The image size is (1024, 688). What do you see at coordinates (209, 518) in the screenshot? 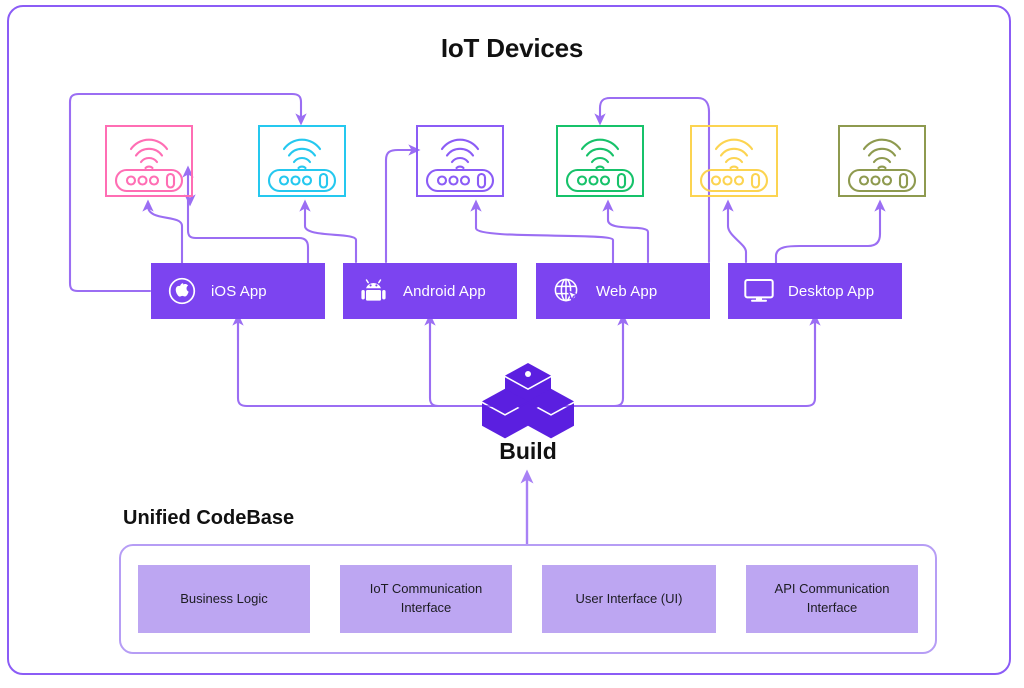
I see `codebase-title: Unified CodeBase` at bounding box center [209, 518].